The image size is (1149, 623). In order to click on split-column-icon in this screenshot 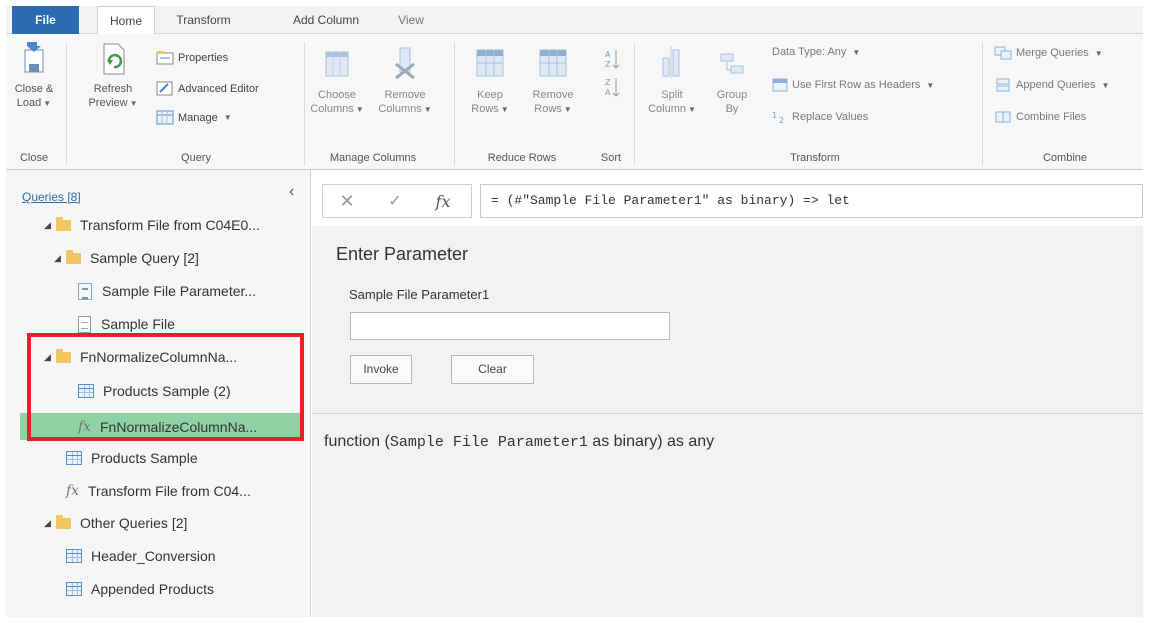, I will do `click(671, 62)`.